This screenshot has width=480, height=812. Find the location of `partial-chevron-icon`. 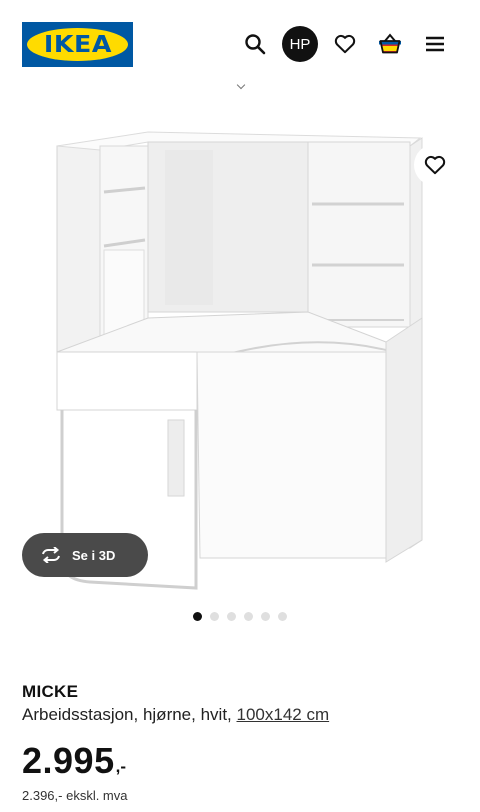

partial-chevron-icon is located at coordinates (241, 85).